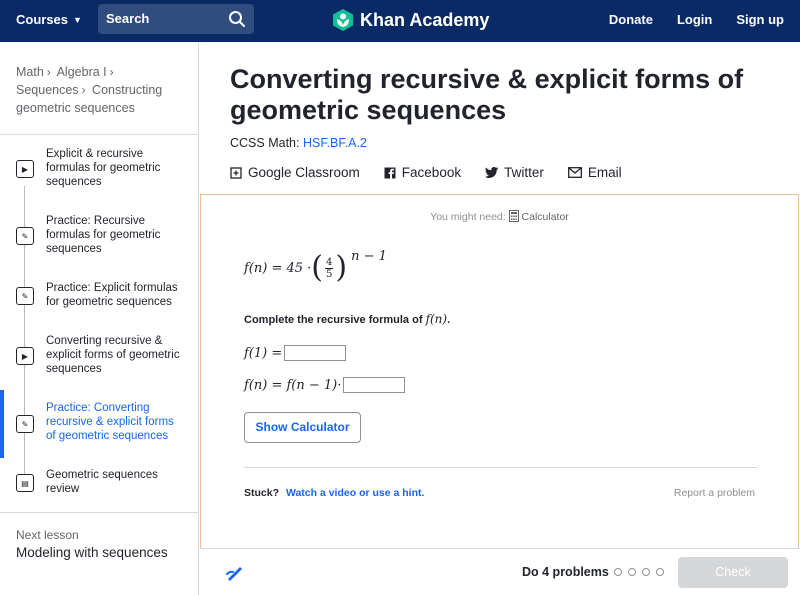 Image resolution: width=800 pixels, height=595 pixels. I want to click on email-button: Email, so click(594, 172).